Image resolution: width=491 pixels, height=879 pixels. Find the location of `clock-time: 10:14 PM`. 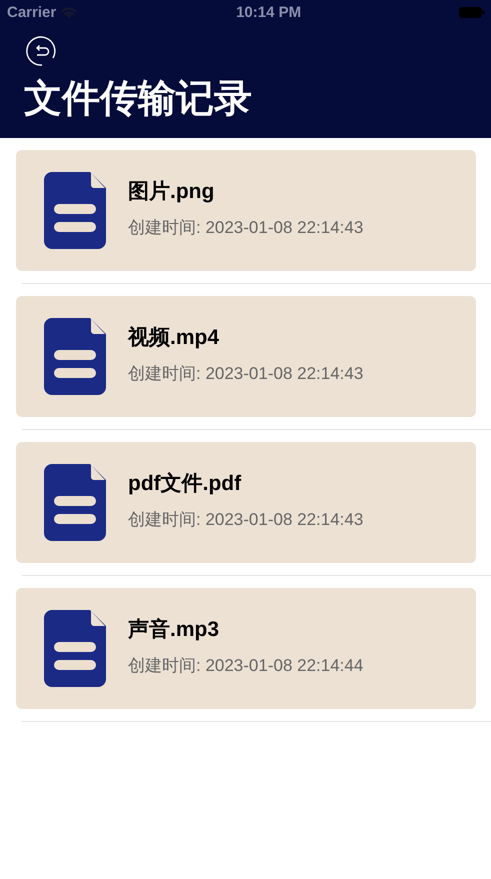

clock-time: 10:14 PM is located at coordinates (269, 12).